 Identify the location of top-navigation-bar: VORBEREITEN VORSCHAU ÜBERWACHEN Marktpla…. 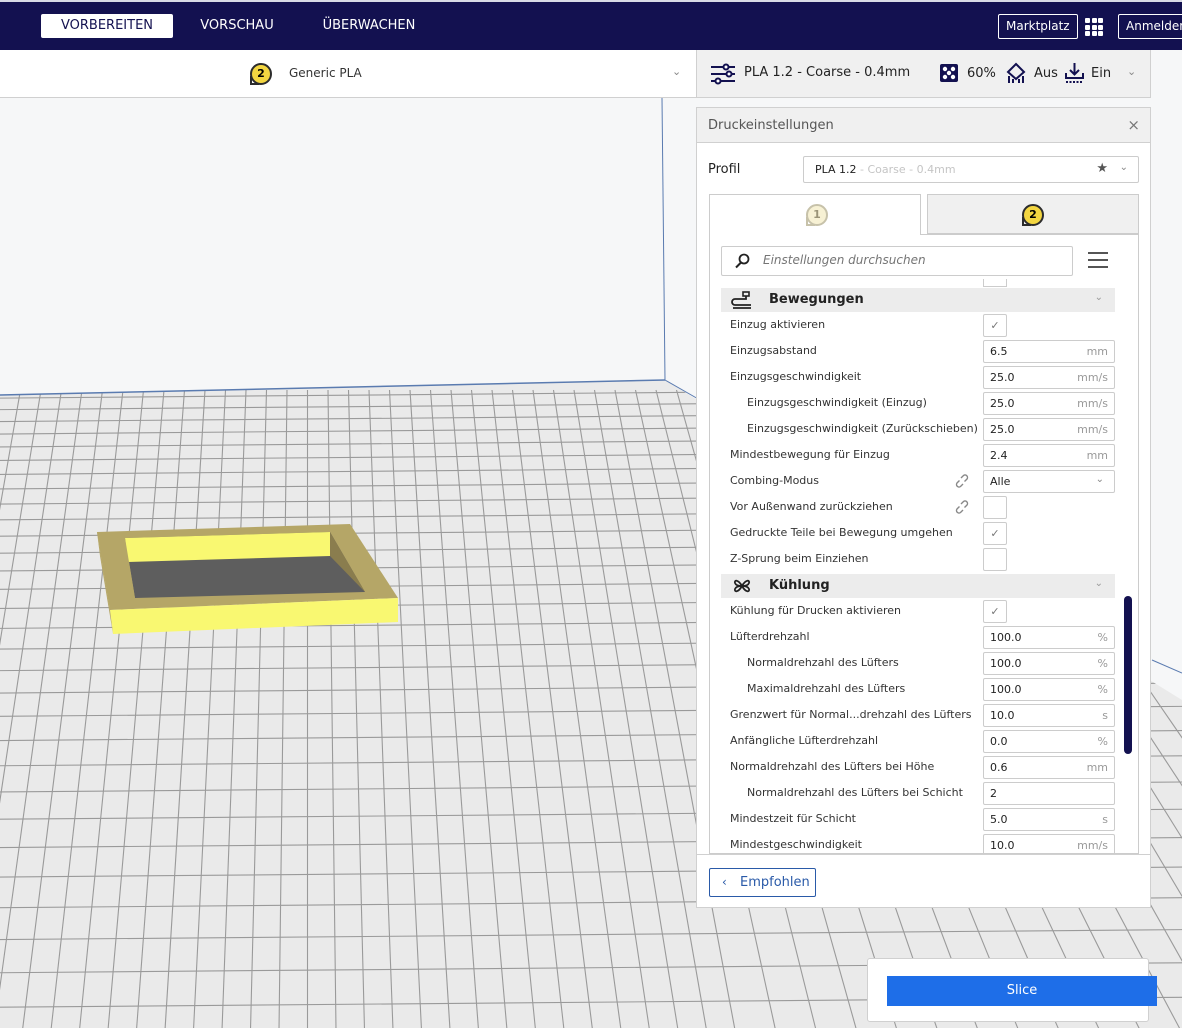
(591, 25).